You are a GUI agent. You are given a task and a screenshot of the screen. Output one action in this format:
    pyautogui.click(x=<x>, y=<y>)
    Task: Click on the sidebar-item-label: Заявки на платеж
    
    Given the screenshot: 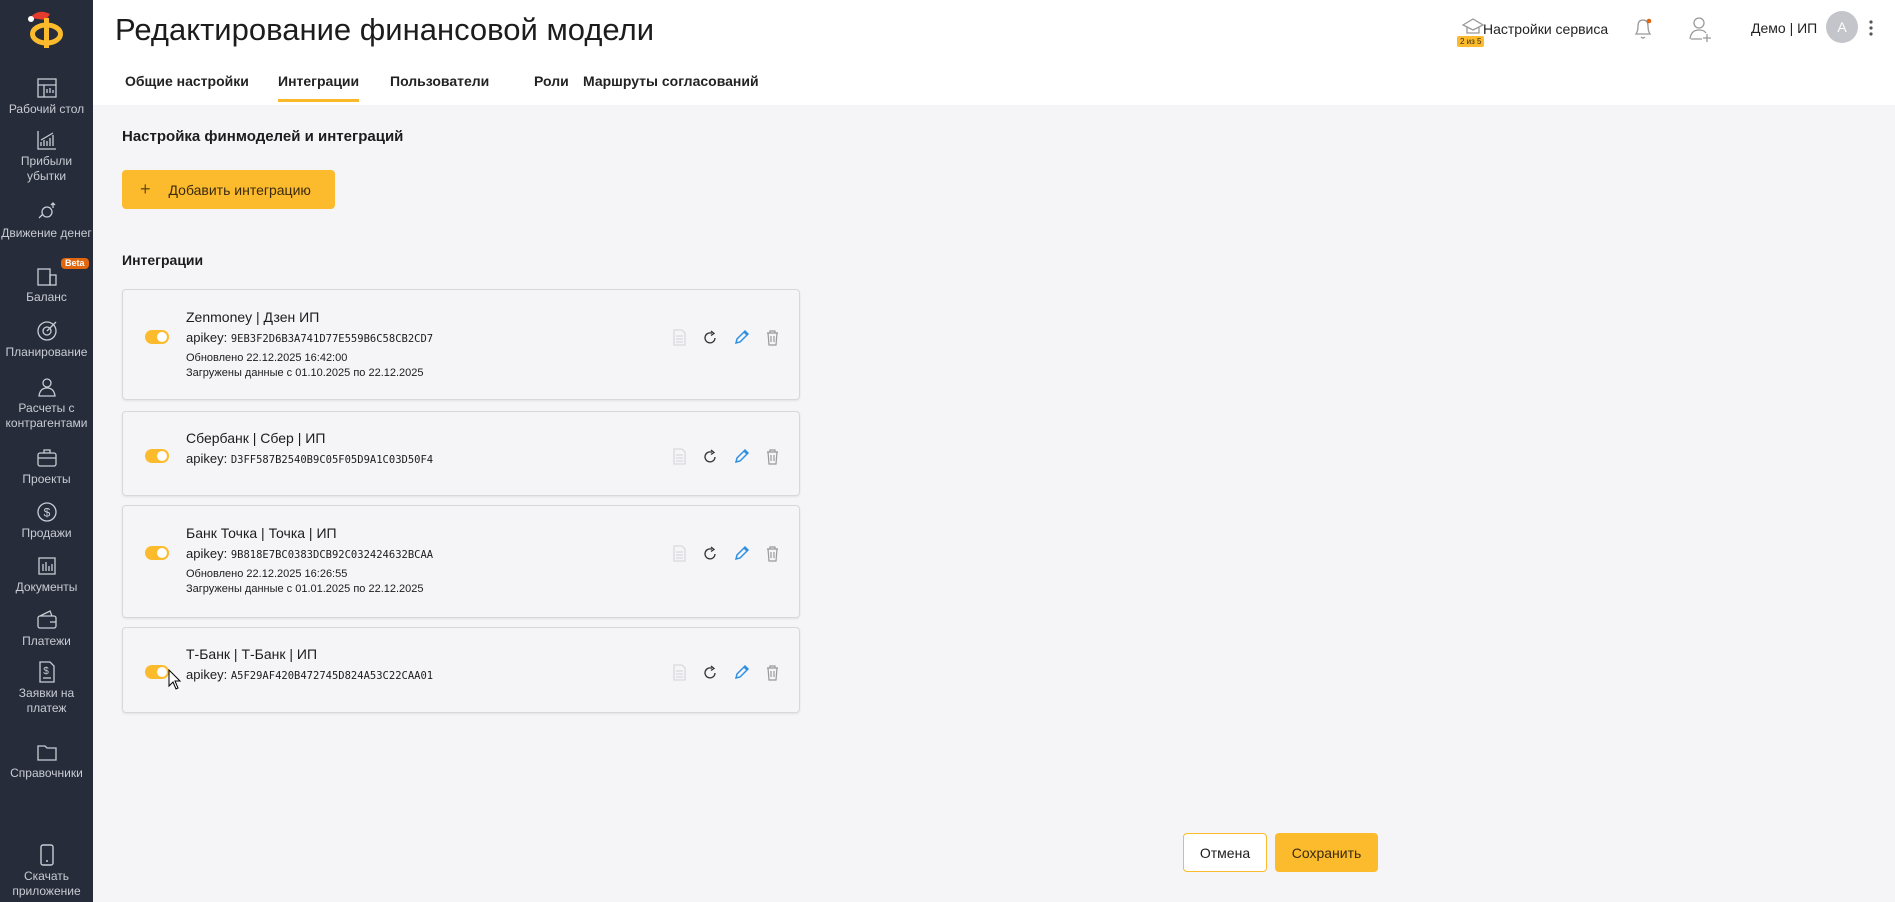 What is the action you would take?
    pyautogui.click(x=46, y=700)
    